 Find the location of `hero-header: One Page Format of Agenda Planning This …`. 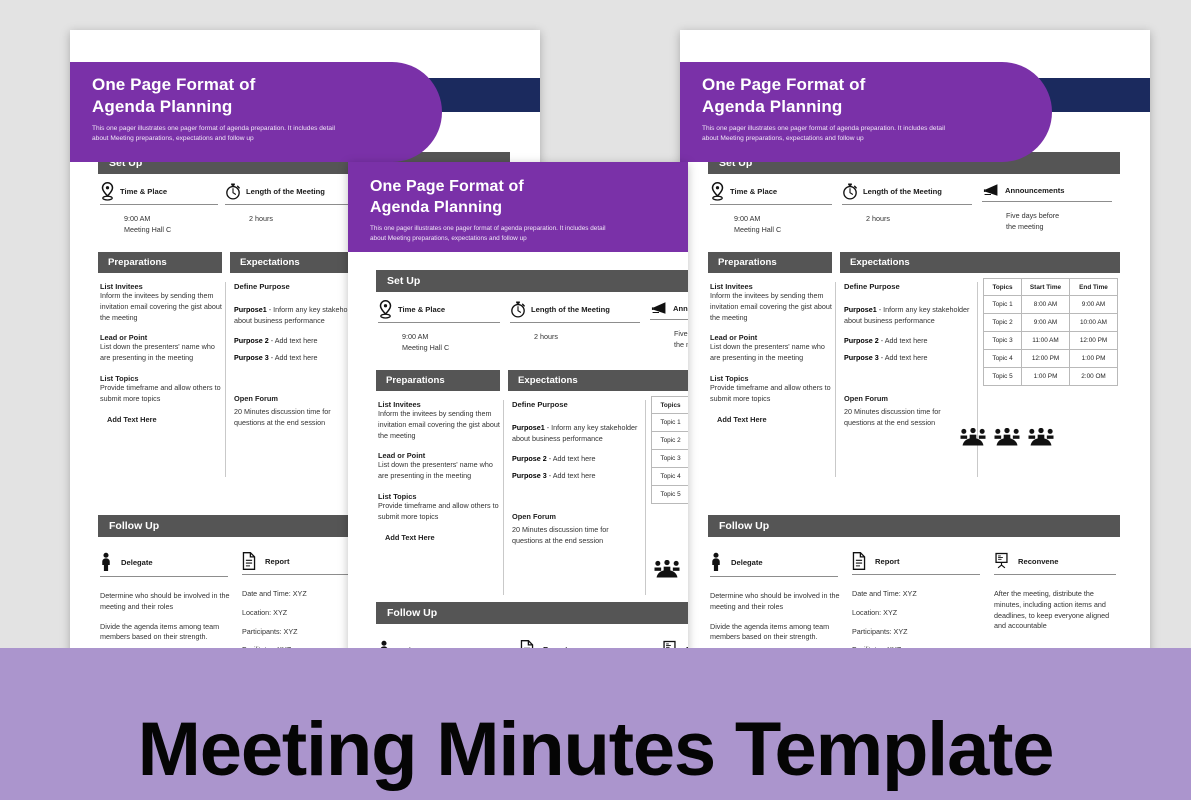

hero-header: One Page Format of Agenda Planning This … is located at coordinates (256, 112).